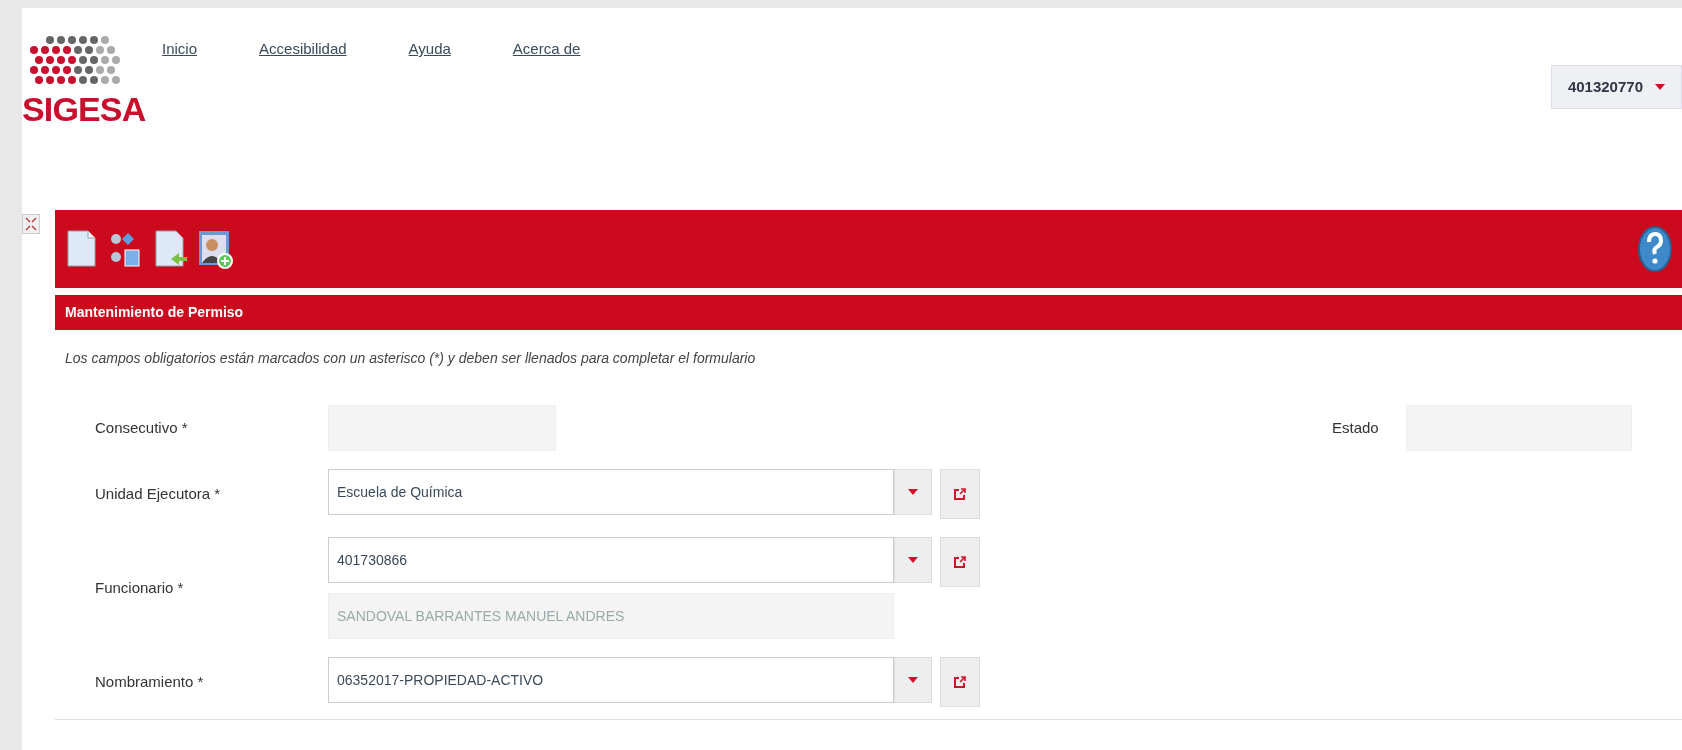 The image size is (1682, 750). What do you see at coordinates (410, 358) in the screenshot?
I see `instruction-text: Los campos obligatorios están marcados con un asterisco (*) y deben ser llenados para completar el formulario` at bounding box center [410, 358].